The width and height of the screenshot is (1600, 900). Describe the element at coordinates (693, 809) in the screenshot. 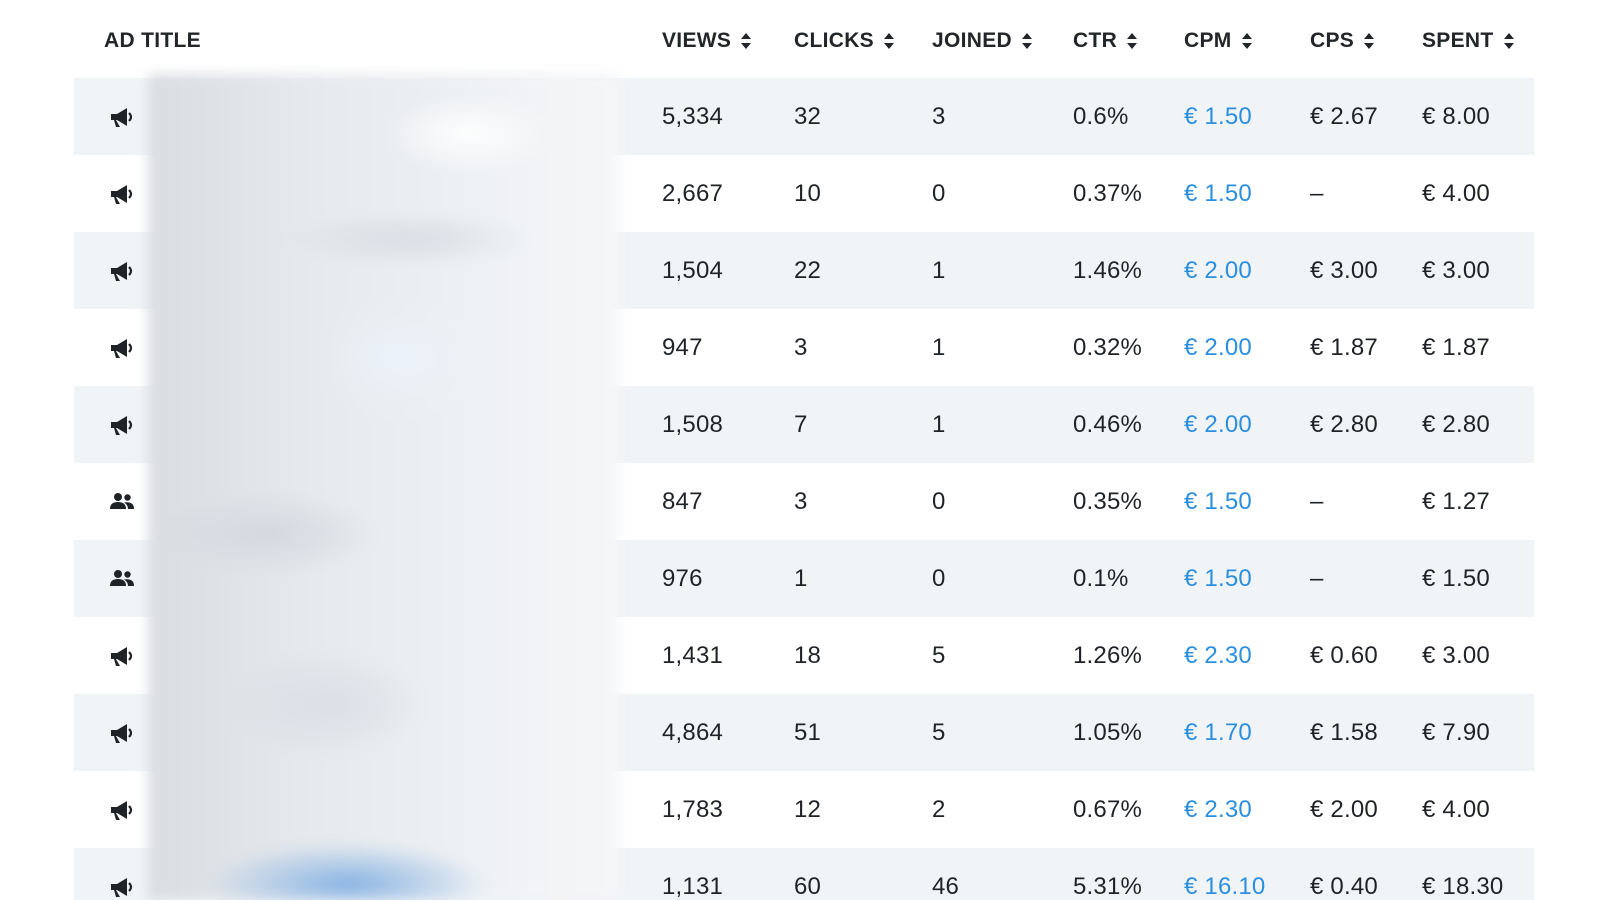

I see `views-value: 1,783` at that location.